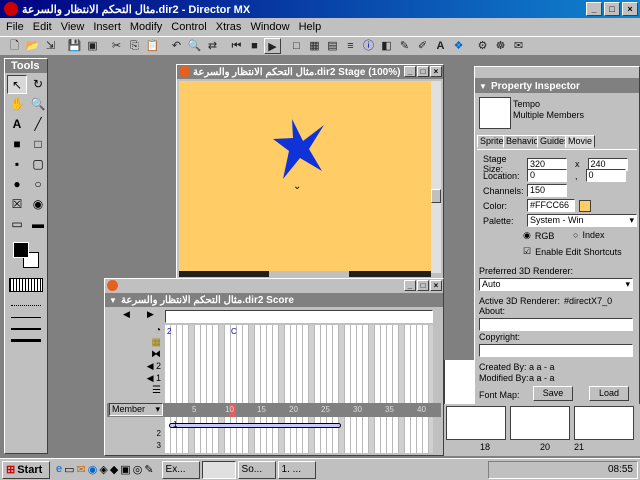  I want to click on quicklaunch-app7-icon: ▣, so click(125, 469).